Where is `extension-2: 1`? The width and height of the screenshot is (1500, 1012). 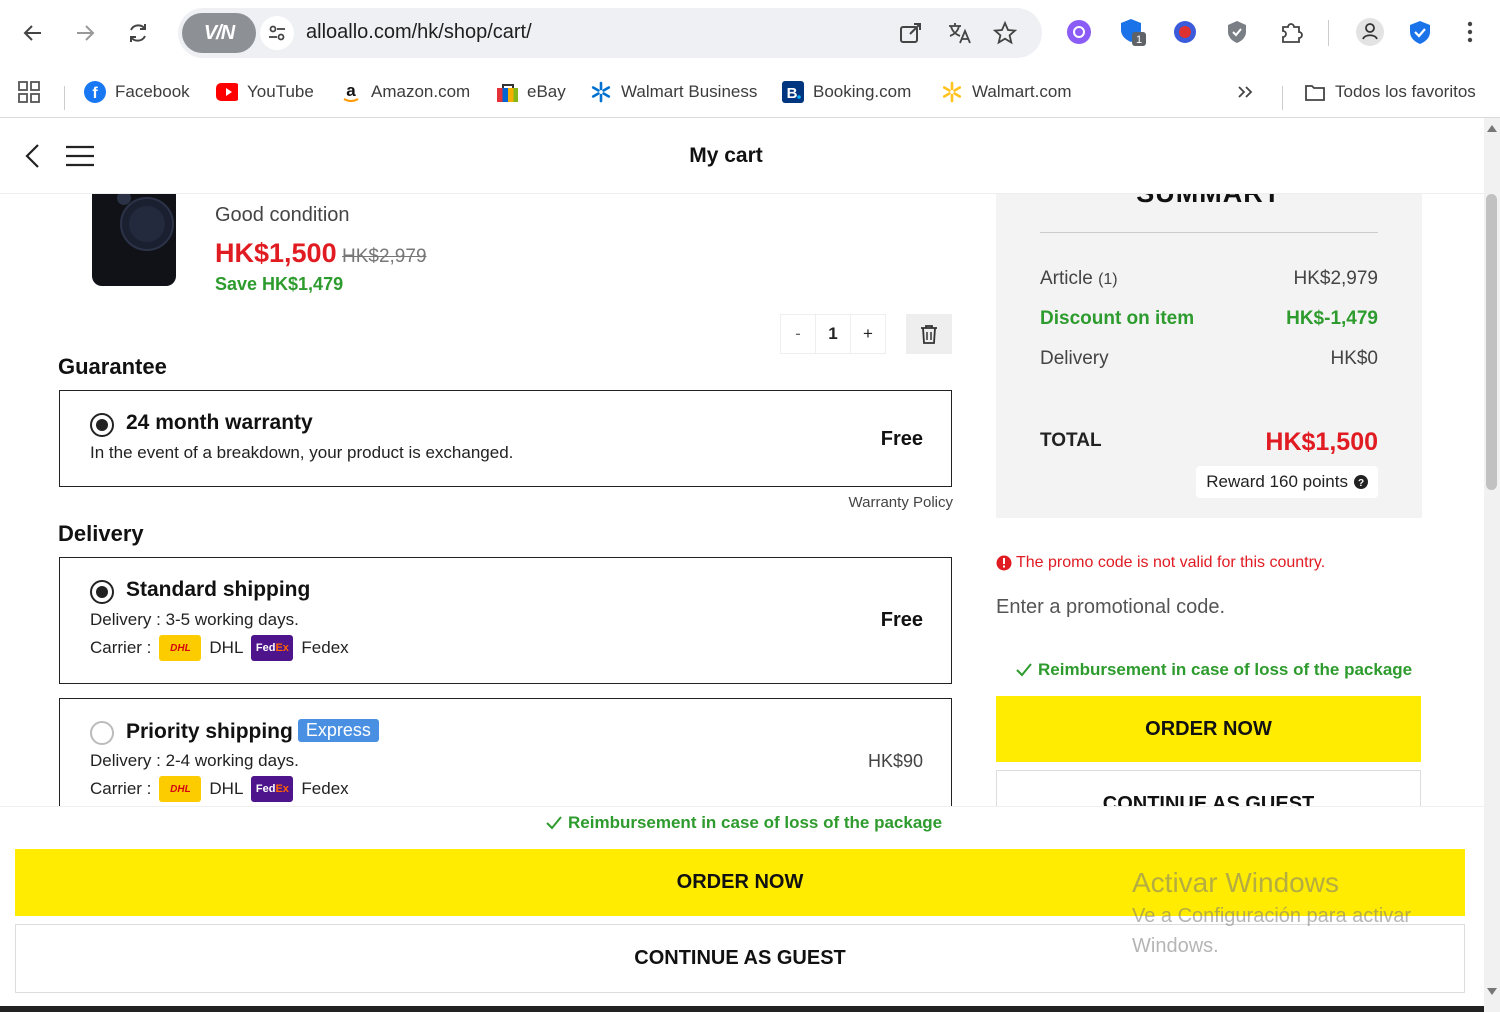
extension-2: 1 is located at coordinates (1133, 32).